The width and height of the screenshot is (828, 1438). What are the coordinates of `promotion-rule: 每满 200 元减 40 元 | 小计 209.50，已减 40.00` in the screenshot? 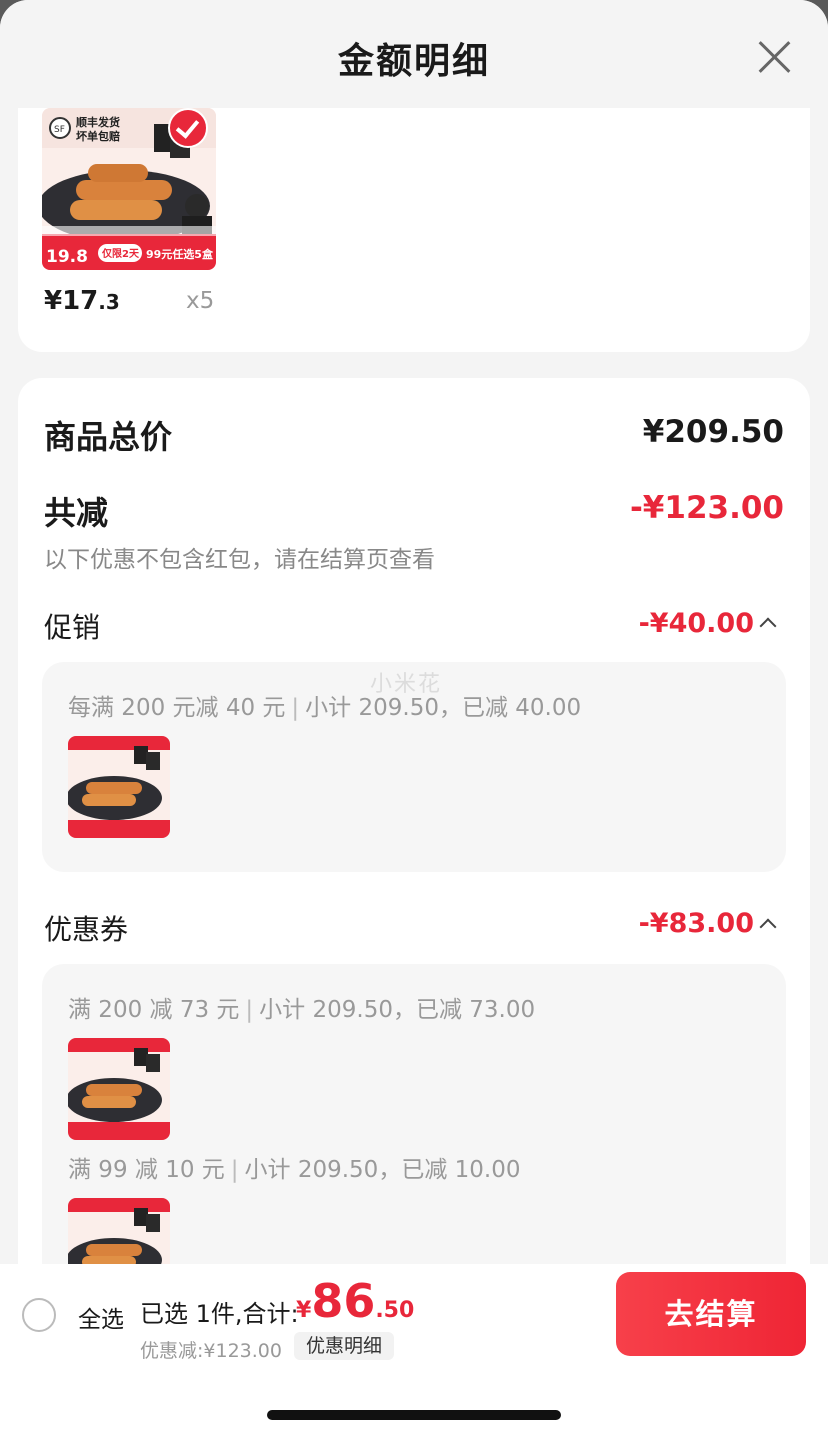 It's located at (325, 708).